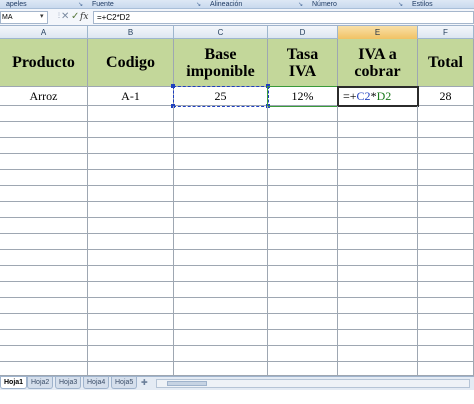 The image size is (474, 404). What do you see at coordinates (378, 32) in the screenshot?
I see `column-header-e: E` at bounding box center [378, 32].